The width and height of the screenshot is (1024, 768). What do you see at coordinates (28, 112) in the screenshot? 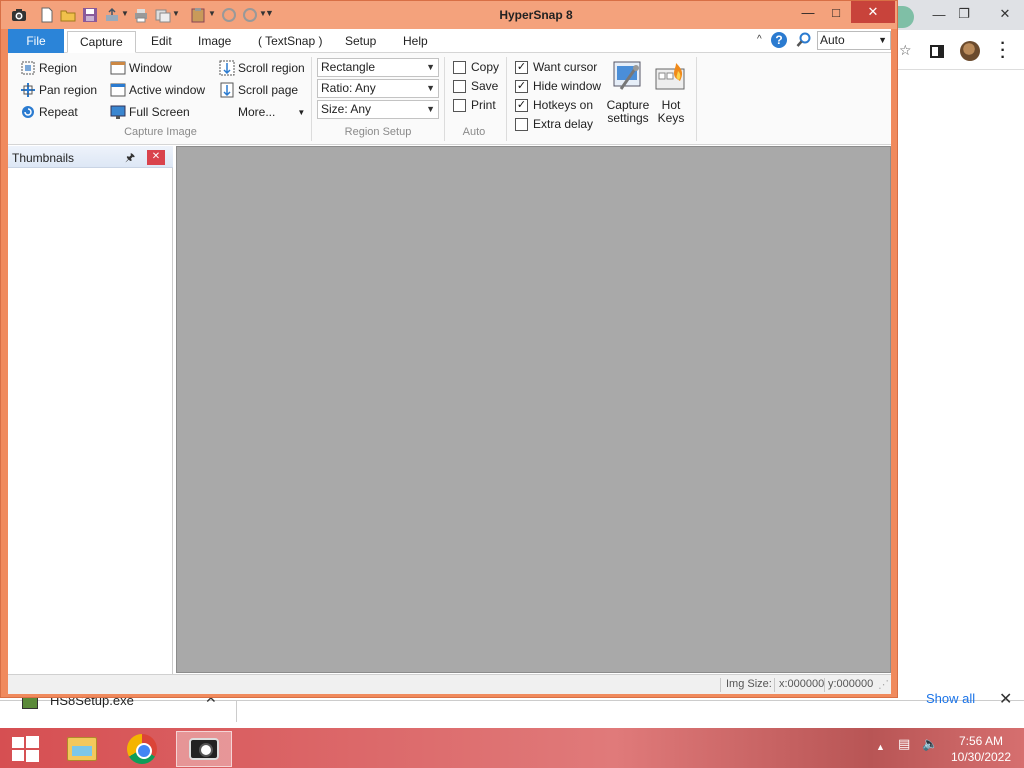
I see `repeat-icon` at bounding box center [28, 112].